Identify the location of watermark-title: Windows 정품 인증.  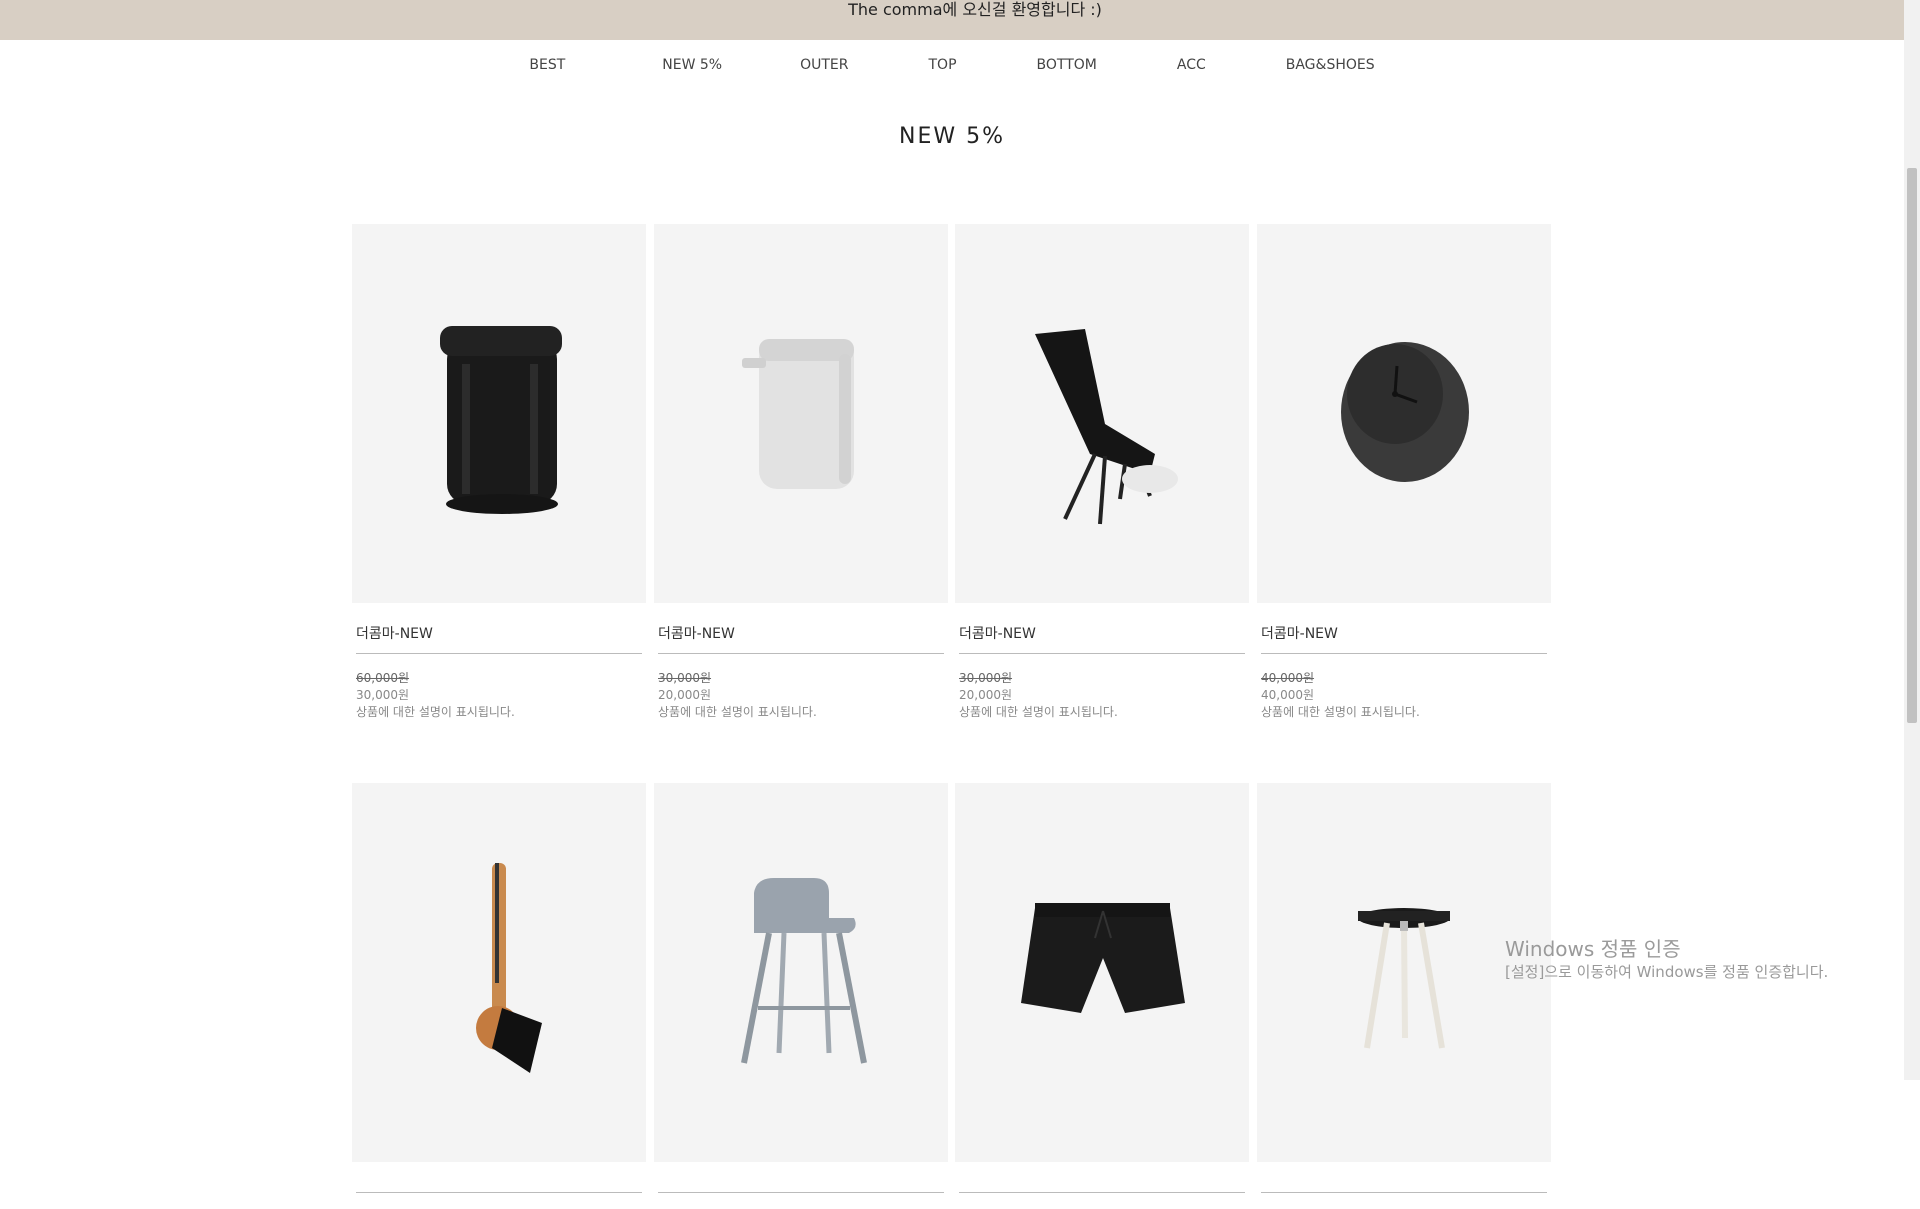
(1593, 949).